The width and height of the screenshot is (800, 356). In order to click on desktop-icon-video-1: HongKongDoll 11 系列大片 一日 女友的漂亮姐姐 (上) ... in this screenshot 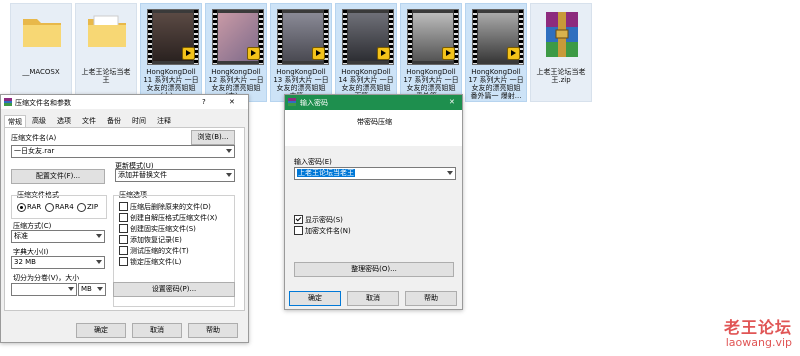, I will do `click(171, 52)`.